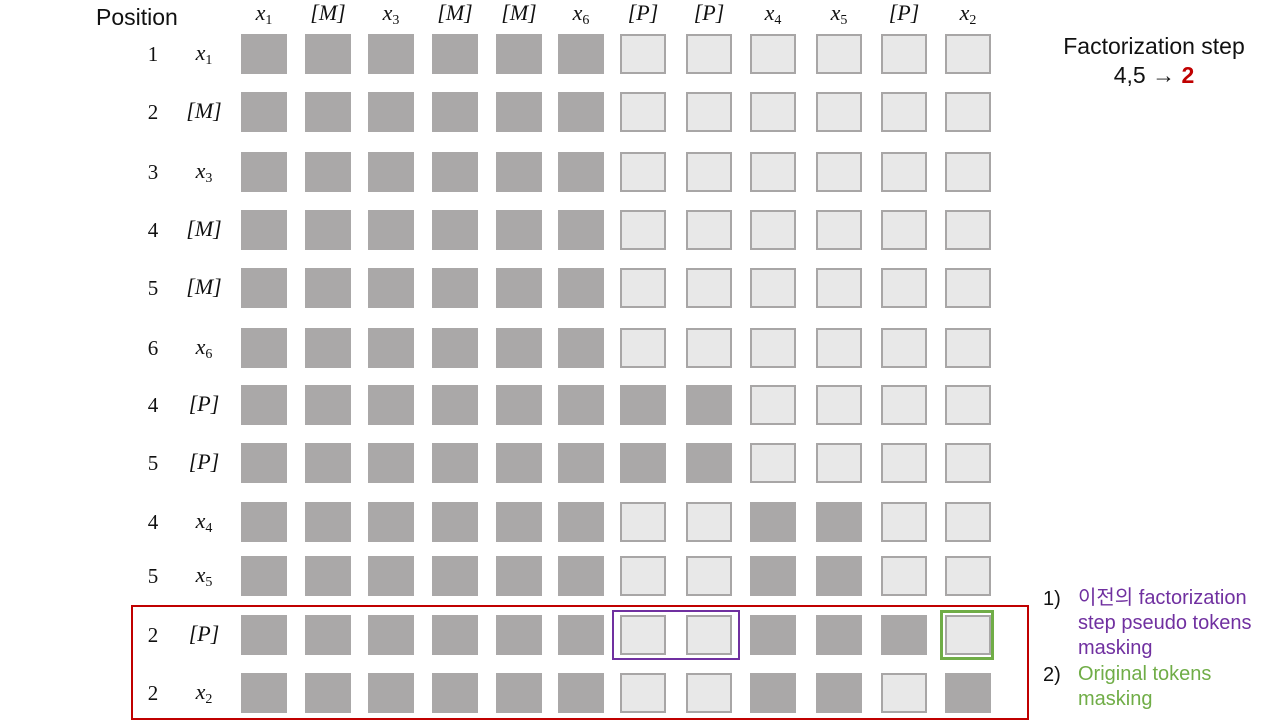 The width and height of the screenshot is (1280, 720). I want to click on factorization-step-value: 4,5 → 2, so click(1154, 75).